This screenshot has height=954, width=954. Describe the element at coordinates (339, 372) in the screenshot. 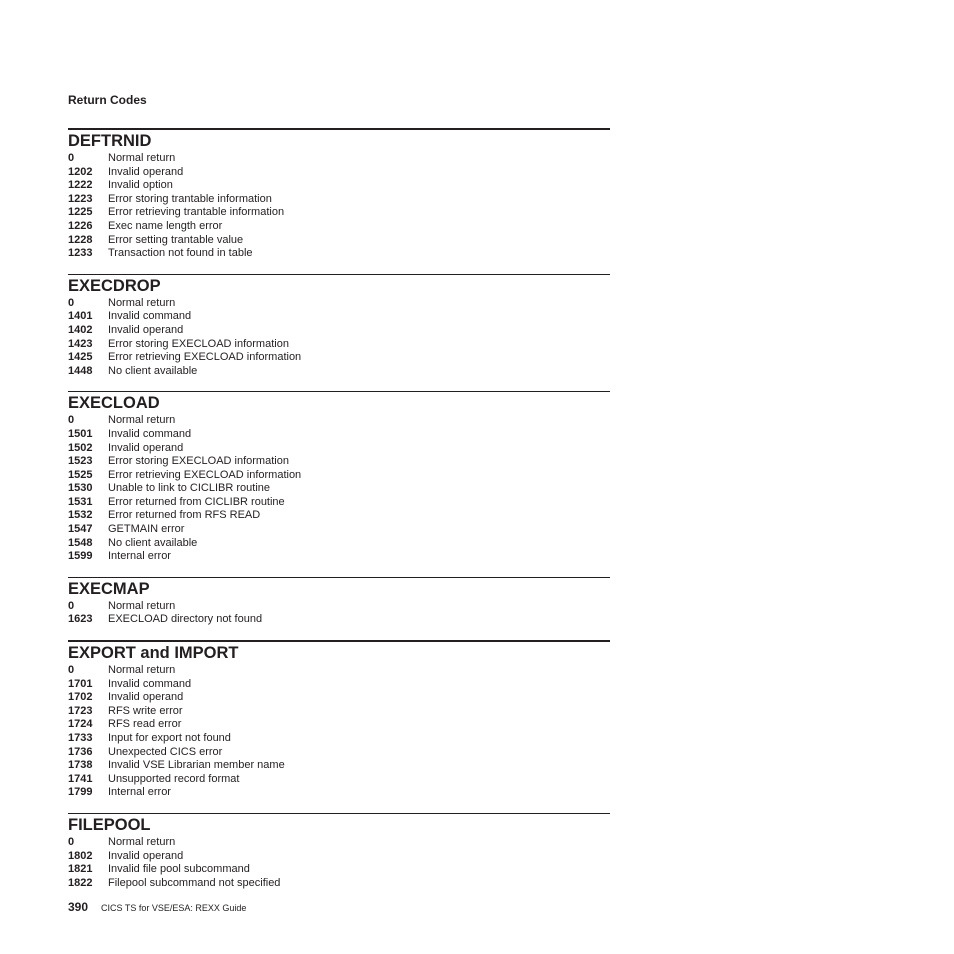

I see `return-code-row: 1448 No client available` at that location.